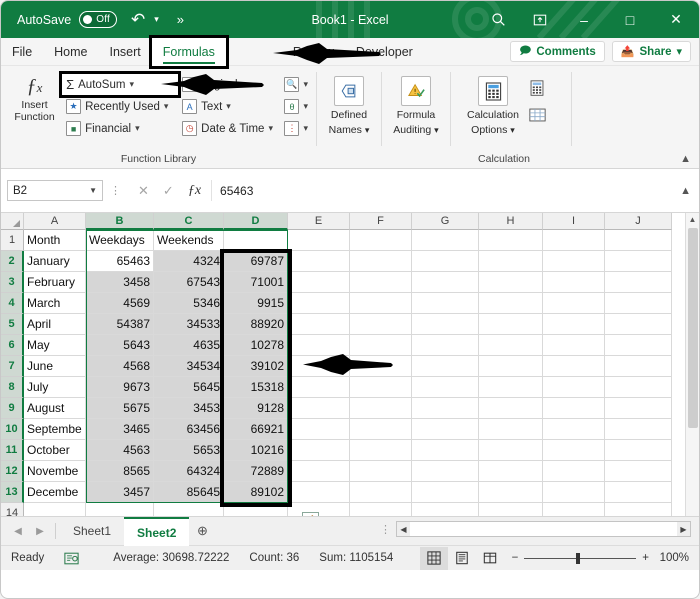 This screenshot has width=700, height=599. Describe the element at coordinates (120, 408) in the screenshot. I see `cell-B9: 5675` at that location.